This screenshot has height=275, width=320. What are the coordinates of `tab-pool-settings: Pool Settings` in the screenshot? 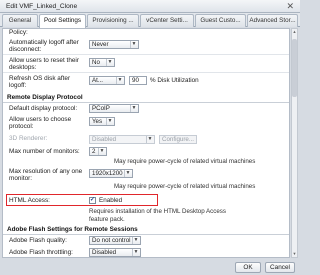 It's located at (62, 21).